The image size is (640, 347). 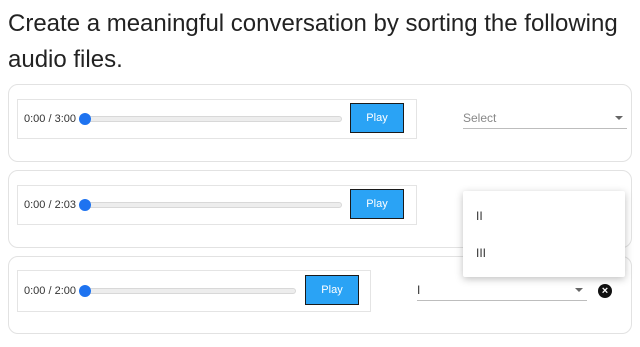 I want to click on audio-time: 0:00 / 2:03, so click(x=50, y=205).